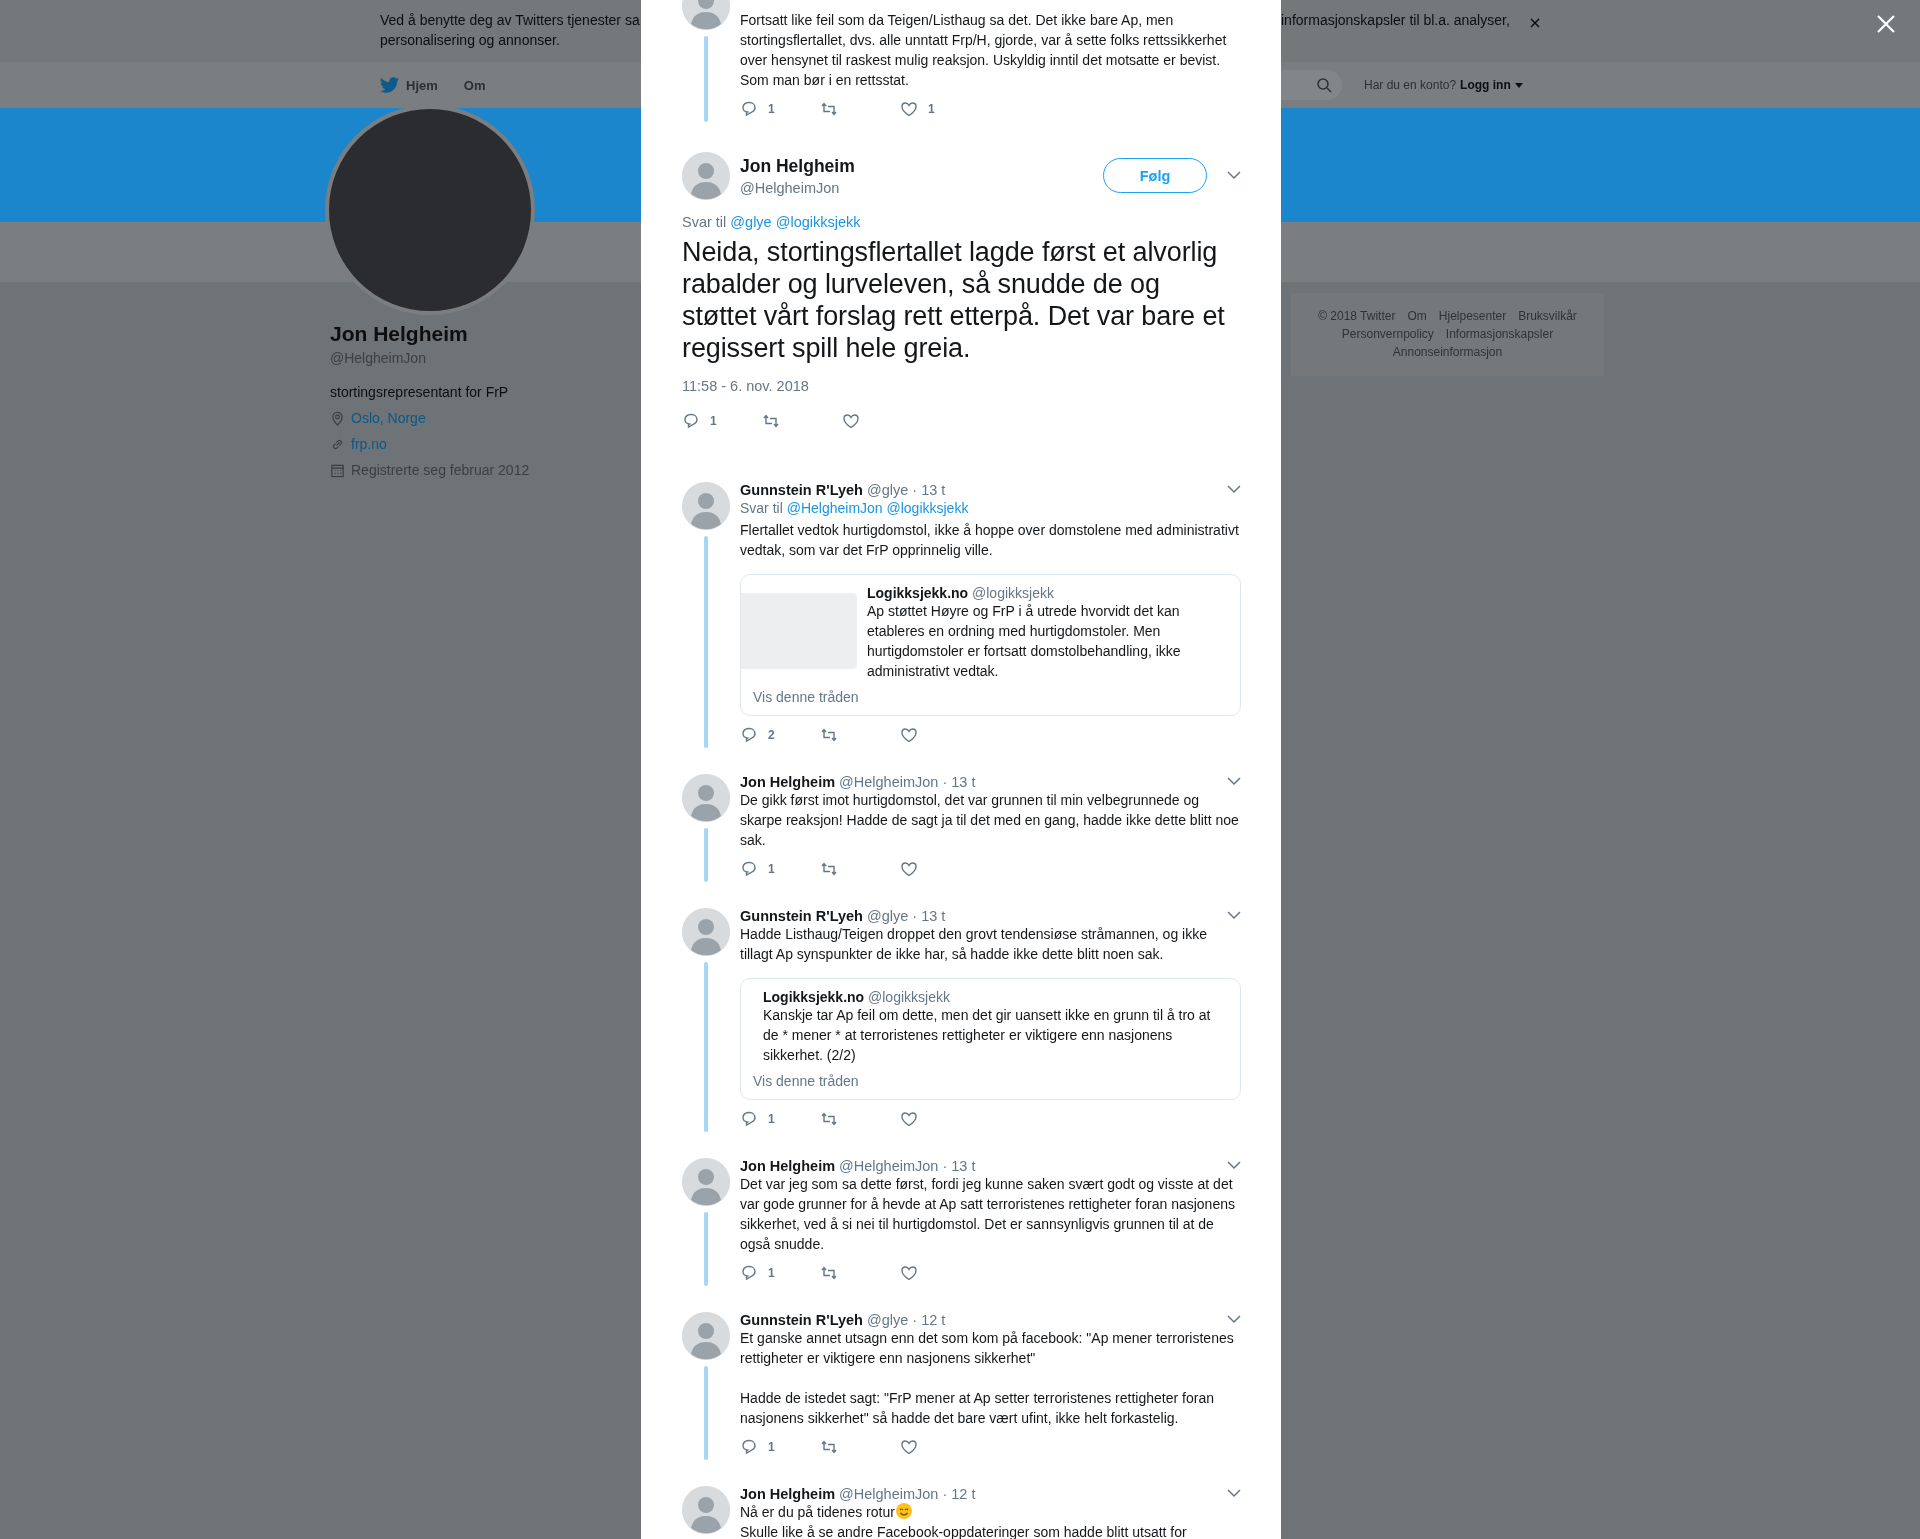  I want to click on calendar-icon, so click(337, 470).